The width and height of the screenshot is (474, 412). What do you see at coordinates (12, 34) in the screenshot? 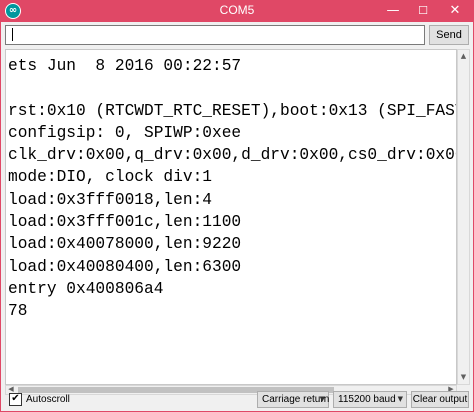
I see `text-caret` at bounding box center [12, 34].